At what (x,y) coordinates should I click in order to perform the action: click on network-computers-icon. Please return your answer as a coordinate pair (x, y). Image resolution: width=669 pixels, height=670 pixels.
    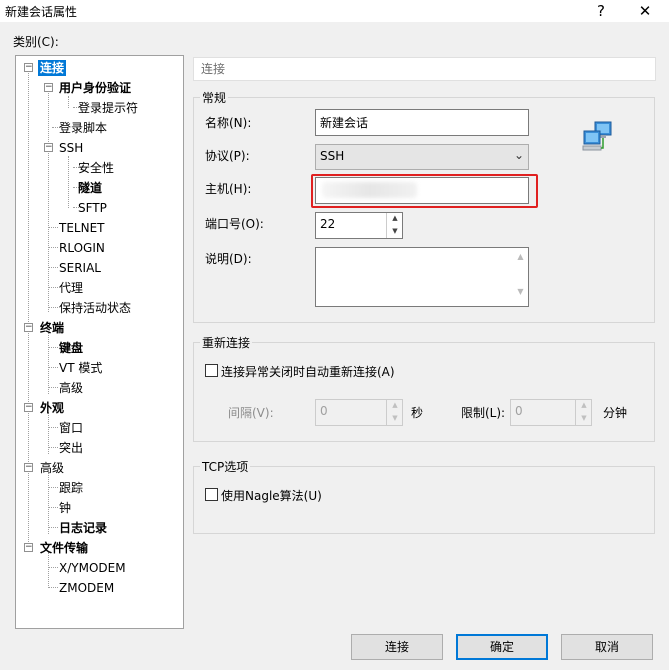
    Looking at the image, I should click on (598, 136).